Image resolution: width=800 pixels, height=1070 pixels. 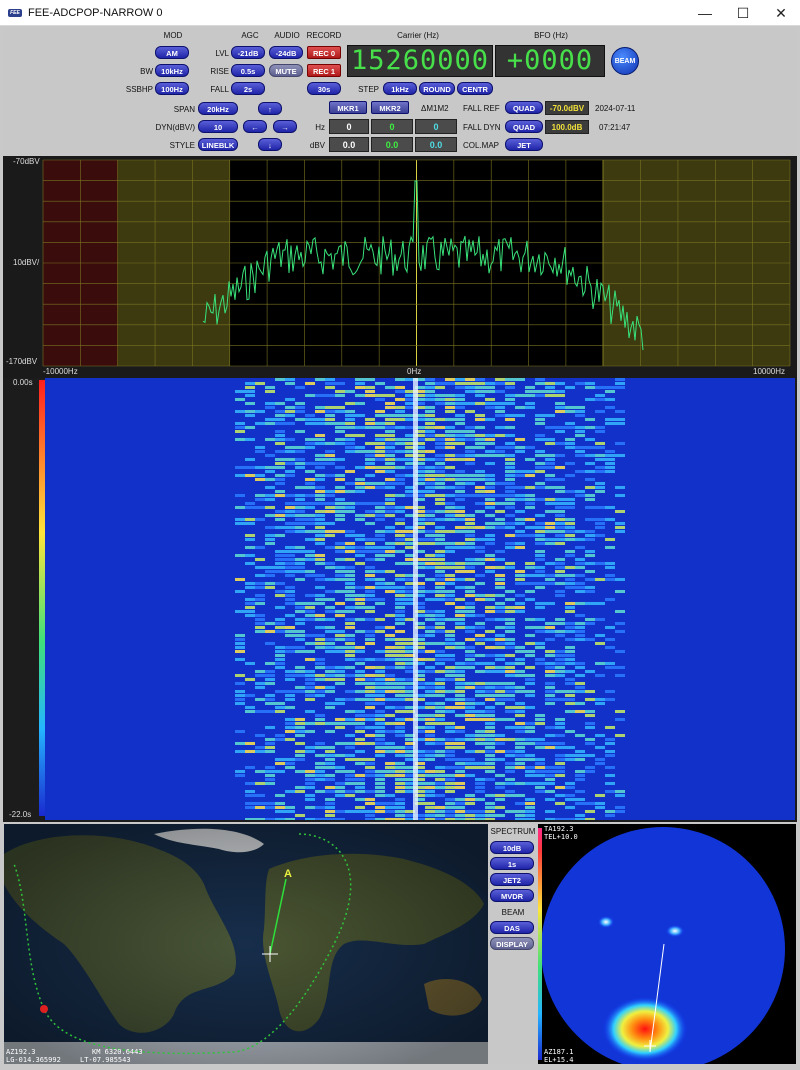 What do you see at coordinates (512, 927) in the screenshot?
I see `beam-method-button: DAS` at bounding box center [512, 927].